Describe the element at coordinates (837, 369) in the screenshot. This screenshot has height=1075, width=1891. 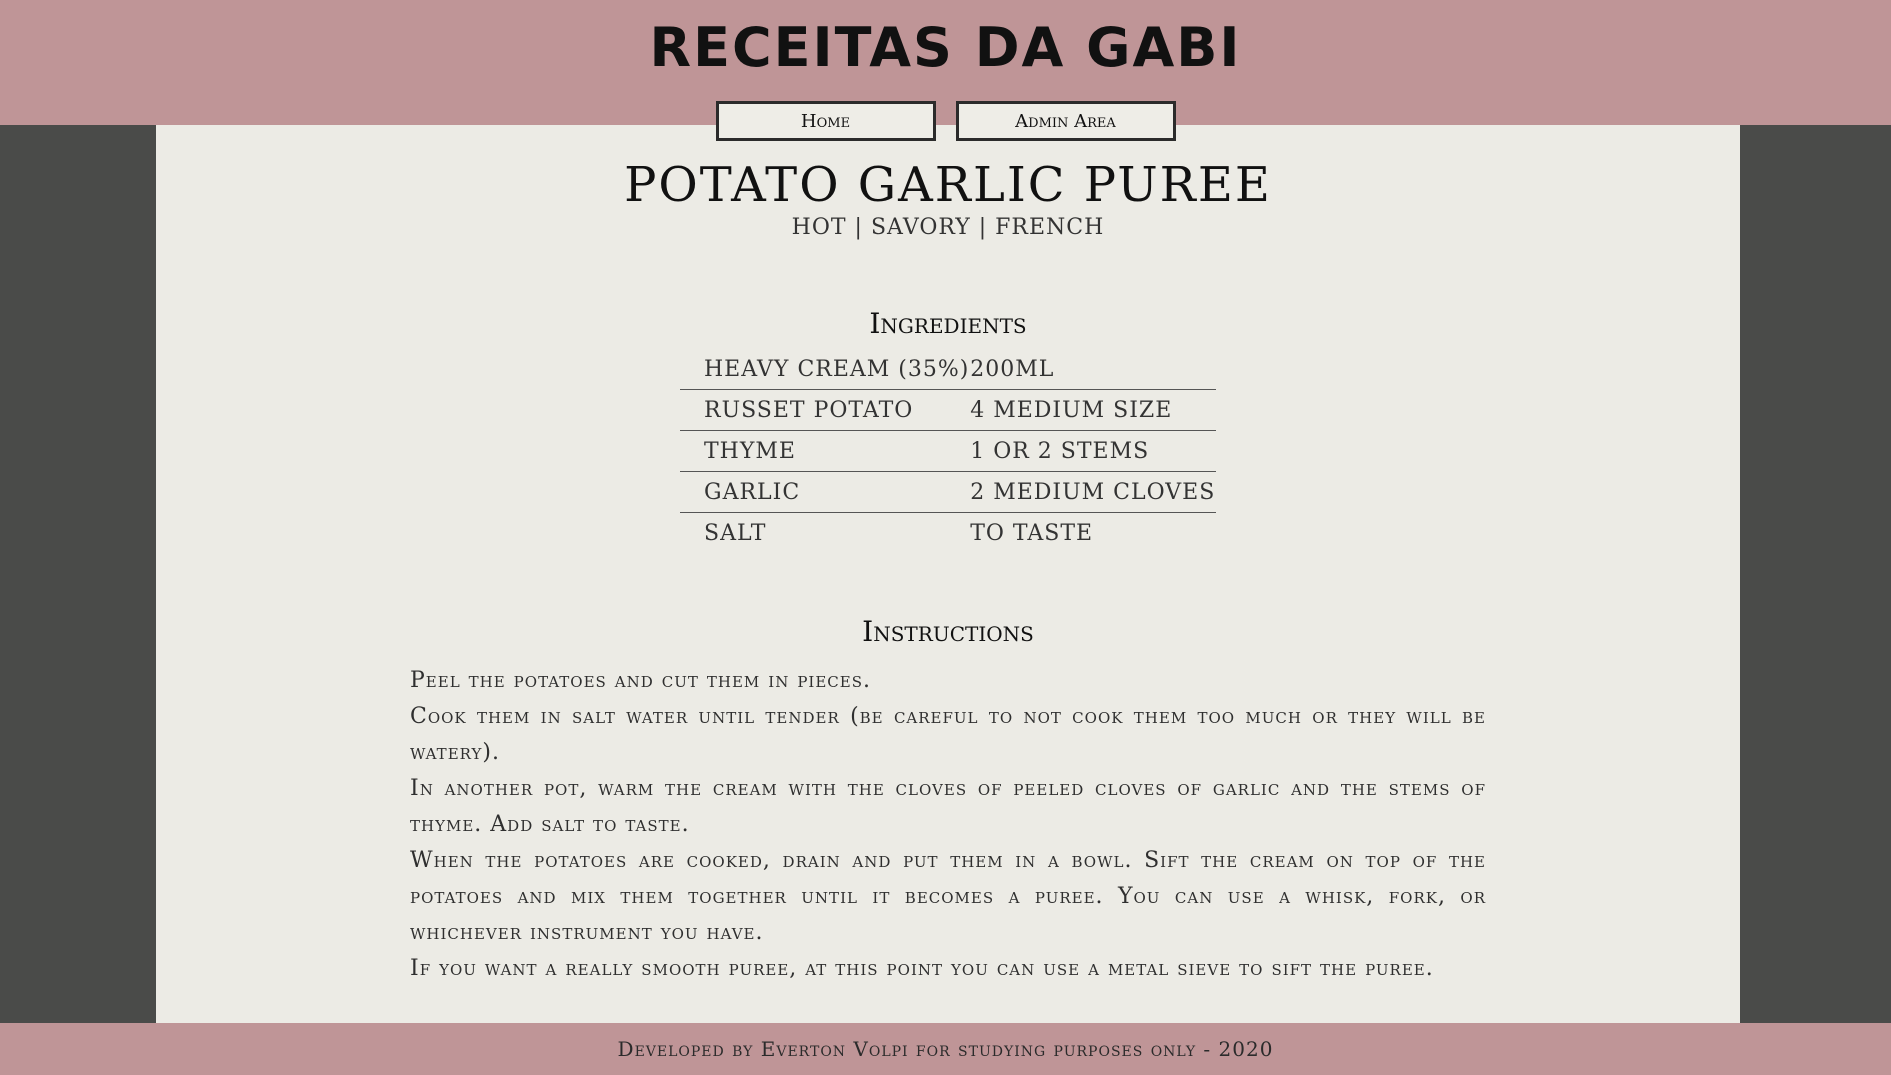
I see `ingredient-name: HEAVY CREAM (35%)` at that location.